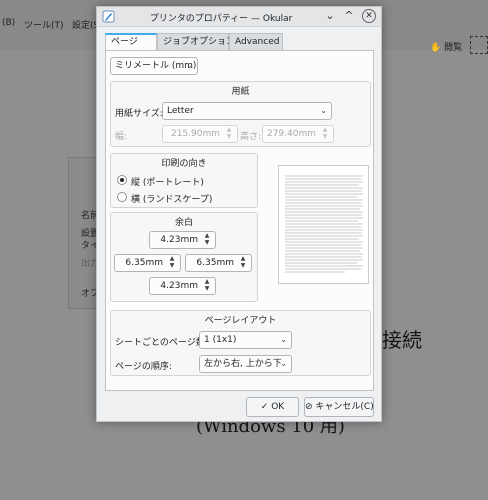 This screenshot has height=500, width=488. I want to click on dialog-titlebar: プリンタのプロパティー — Okular ⌄ ^ ✕, so click(239, 17).